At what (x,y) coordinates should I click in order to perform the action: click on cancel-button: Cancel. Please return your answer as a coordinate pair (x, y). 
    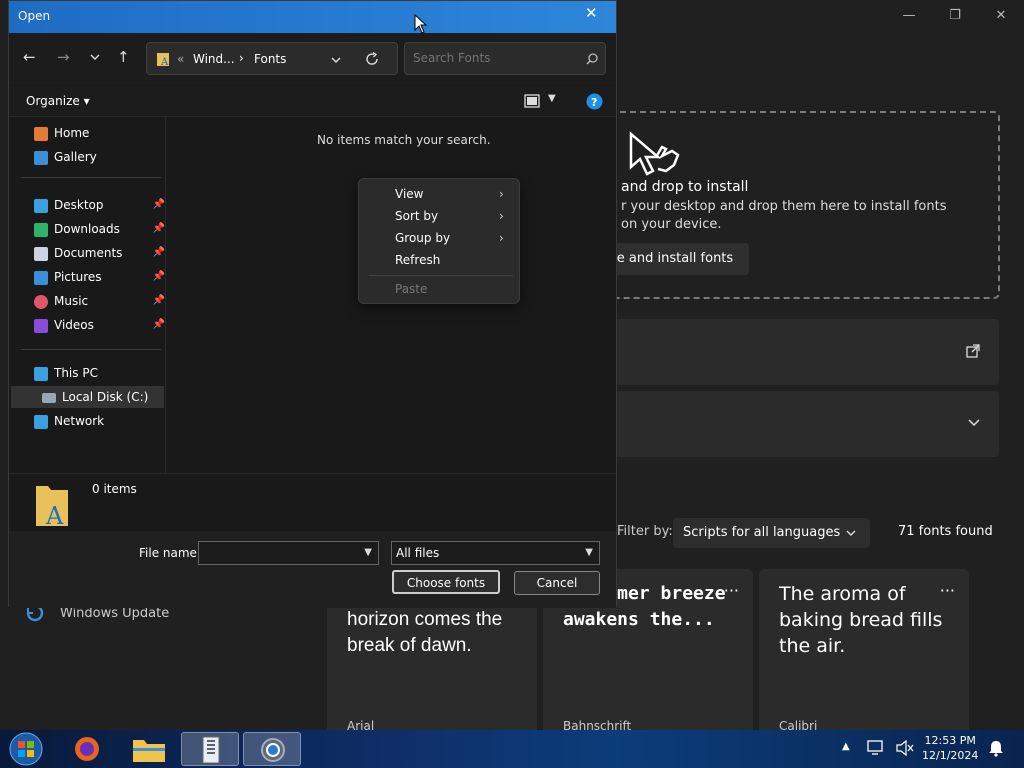
    Looking at the image, I should click on (557, 583).